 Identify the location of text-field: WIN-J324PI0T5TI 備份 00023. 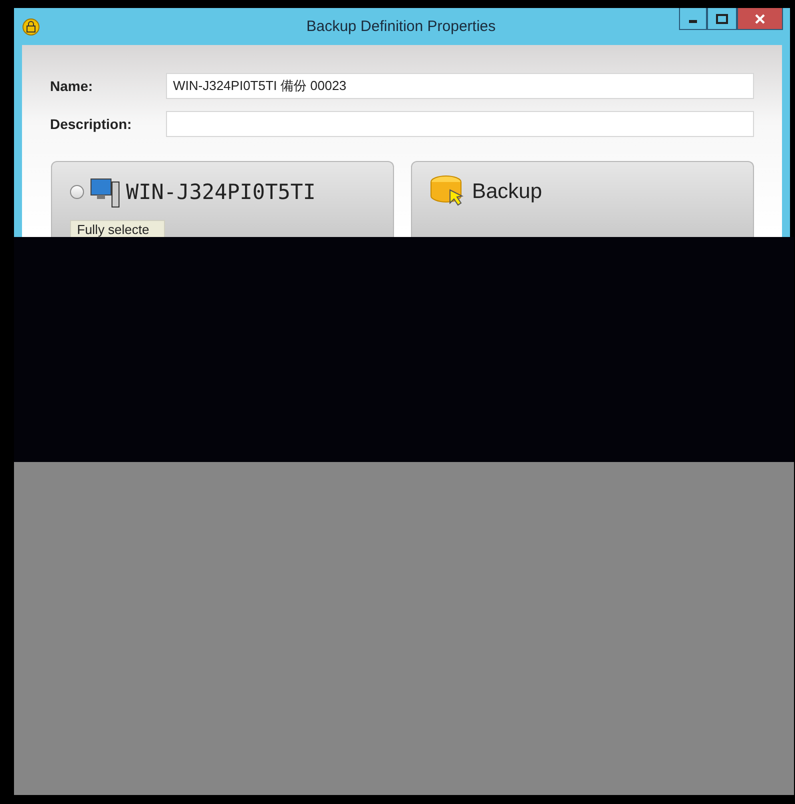
(460, 86).